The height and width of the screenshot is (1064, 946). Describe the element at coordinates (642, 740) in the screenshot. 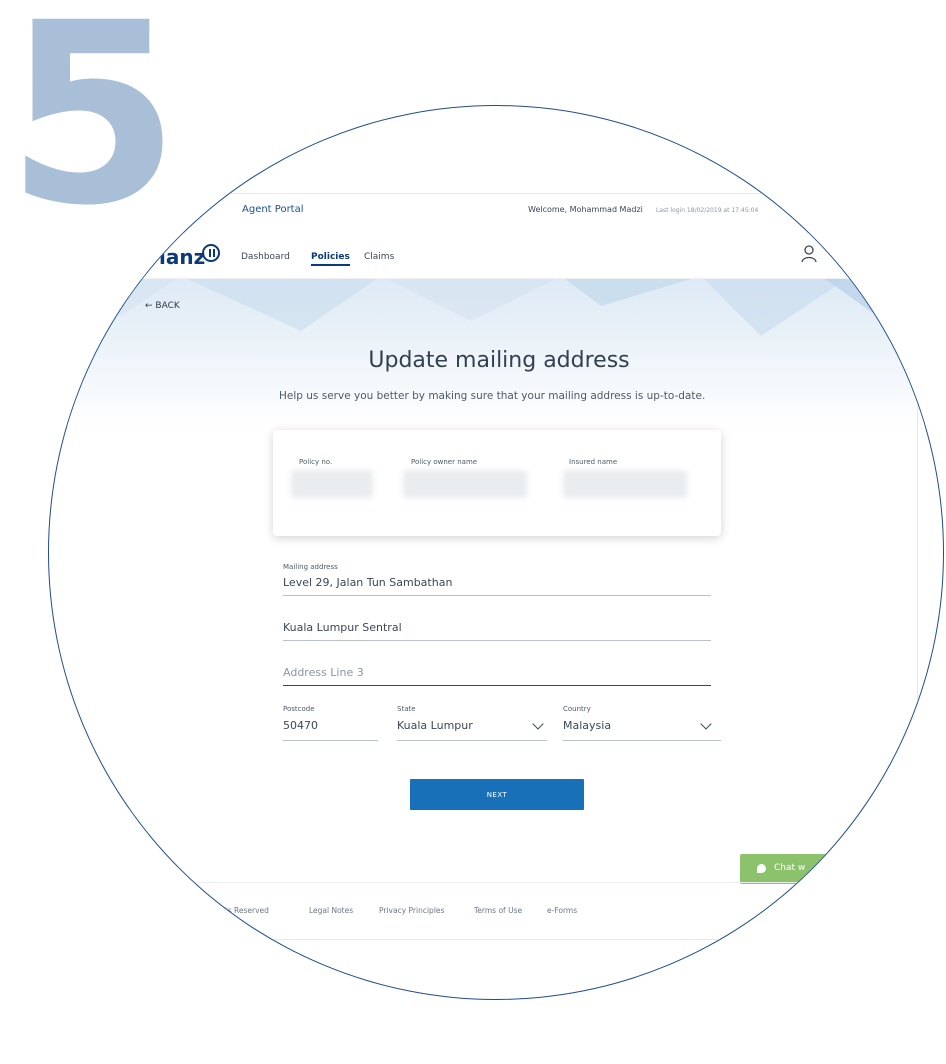

I see `country-underline` at that location.